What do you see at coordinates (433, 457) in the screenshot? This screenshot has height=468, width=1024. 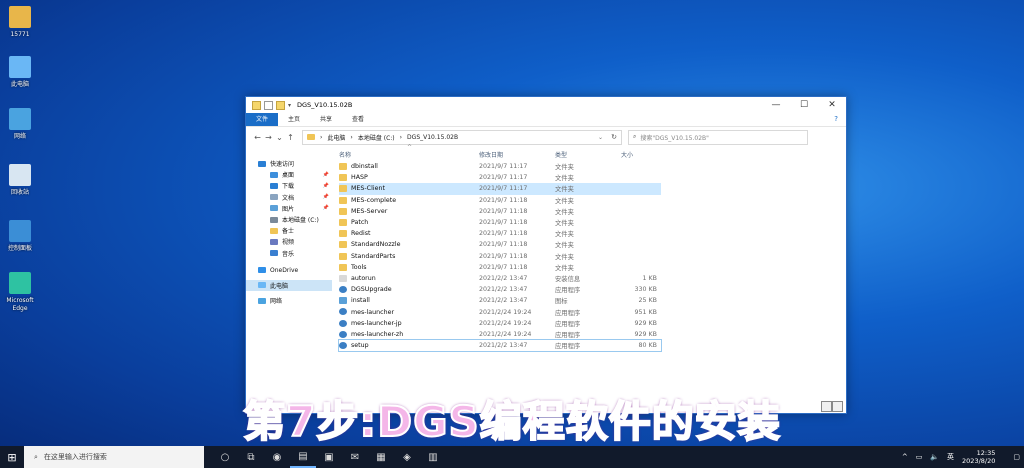 I see `app-icon-3: ▥` at bounding box center [433, 457].